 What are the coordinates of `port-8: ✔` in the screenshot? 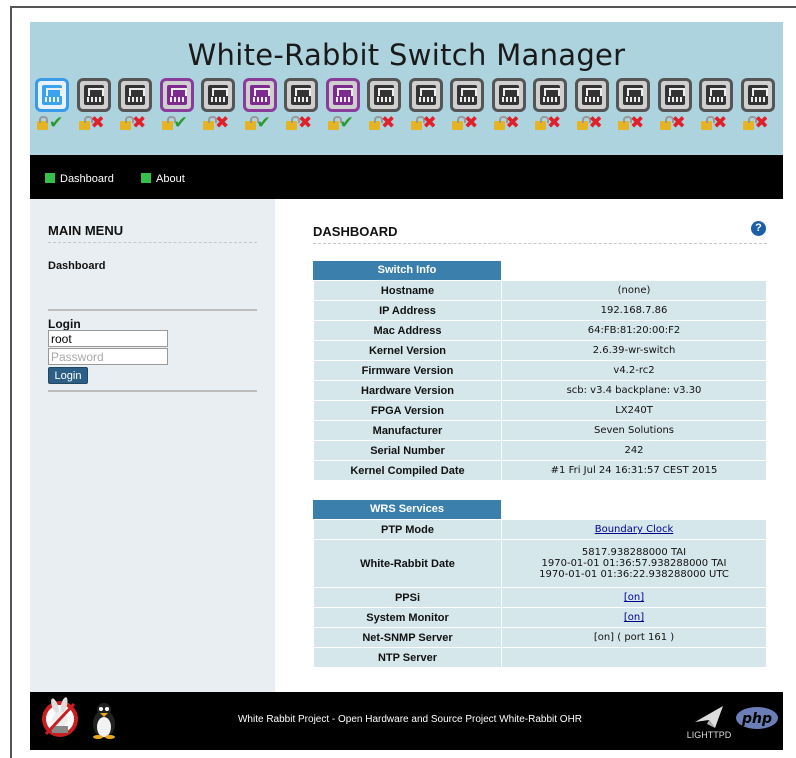 It's located at (343, 108).